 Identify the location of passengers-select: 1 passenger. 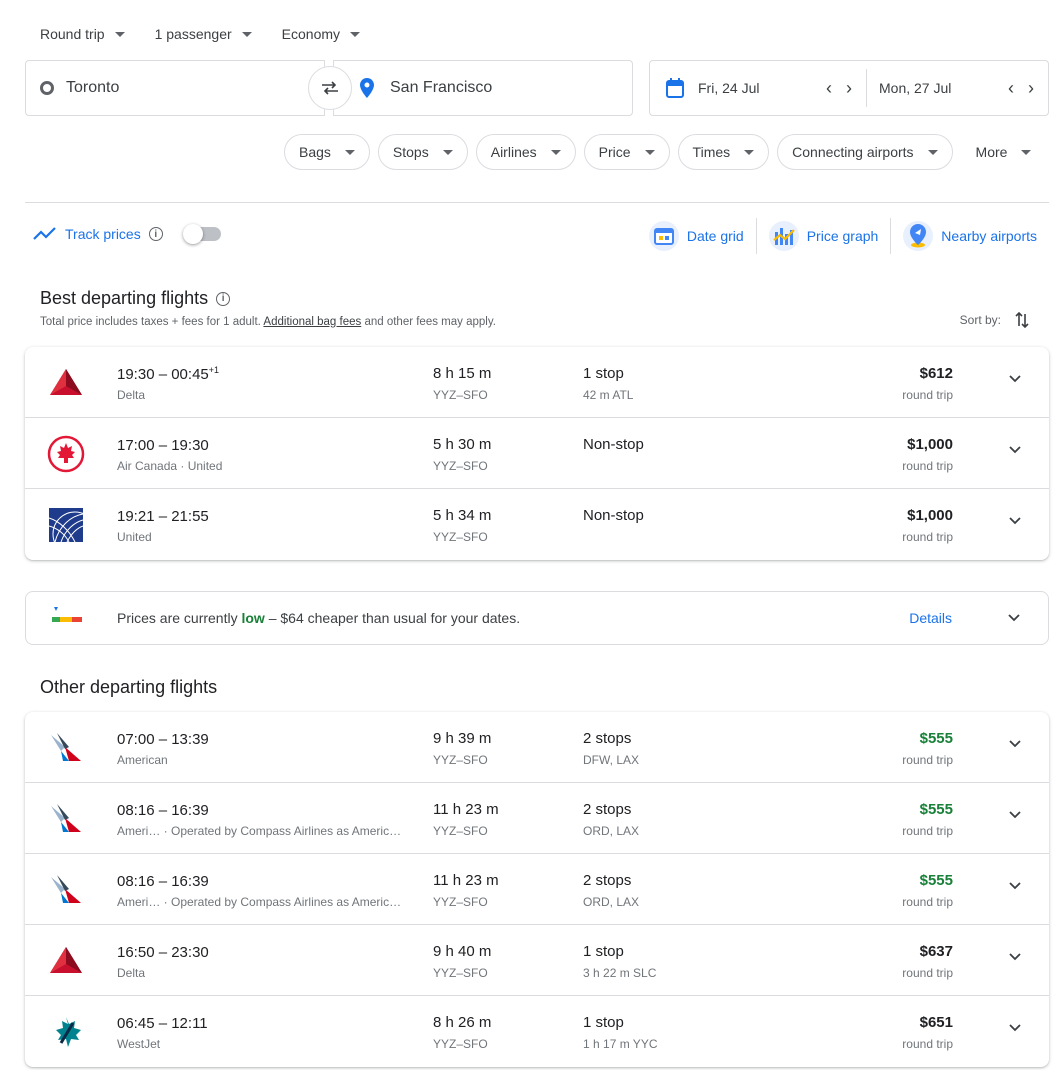
(203, 34).